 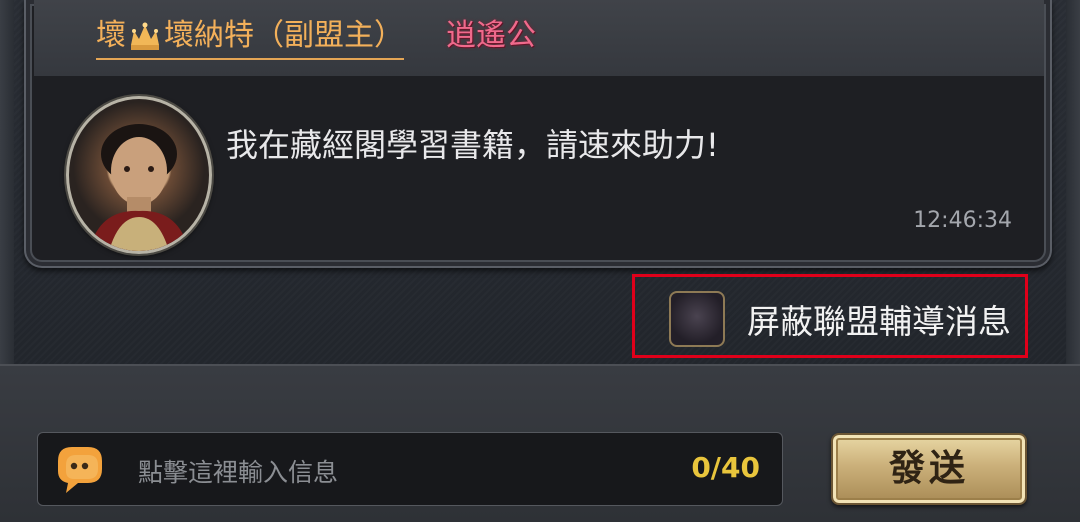 I want to click on avatar, so click(x=139, y=175).